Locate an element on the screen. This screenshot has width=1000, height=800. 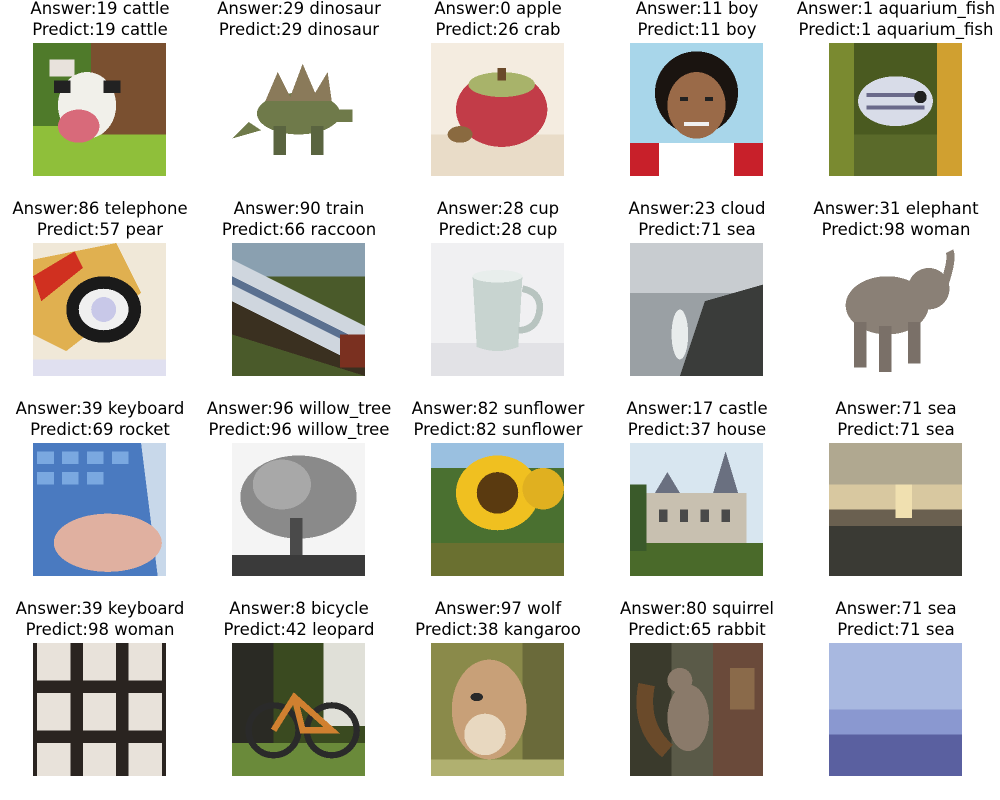
answer-label: Answer:97 wolf is located at coordinates (498, 608).